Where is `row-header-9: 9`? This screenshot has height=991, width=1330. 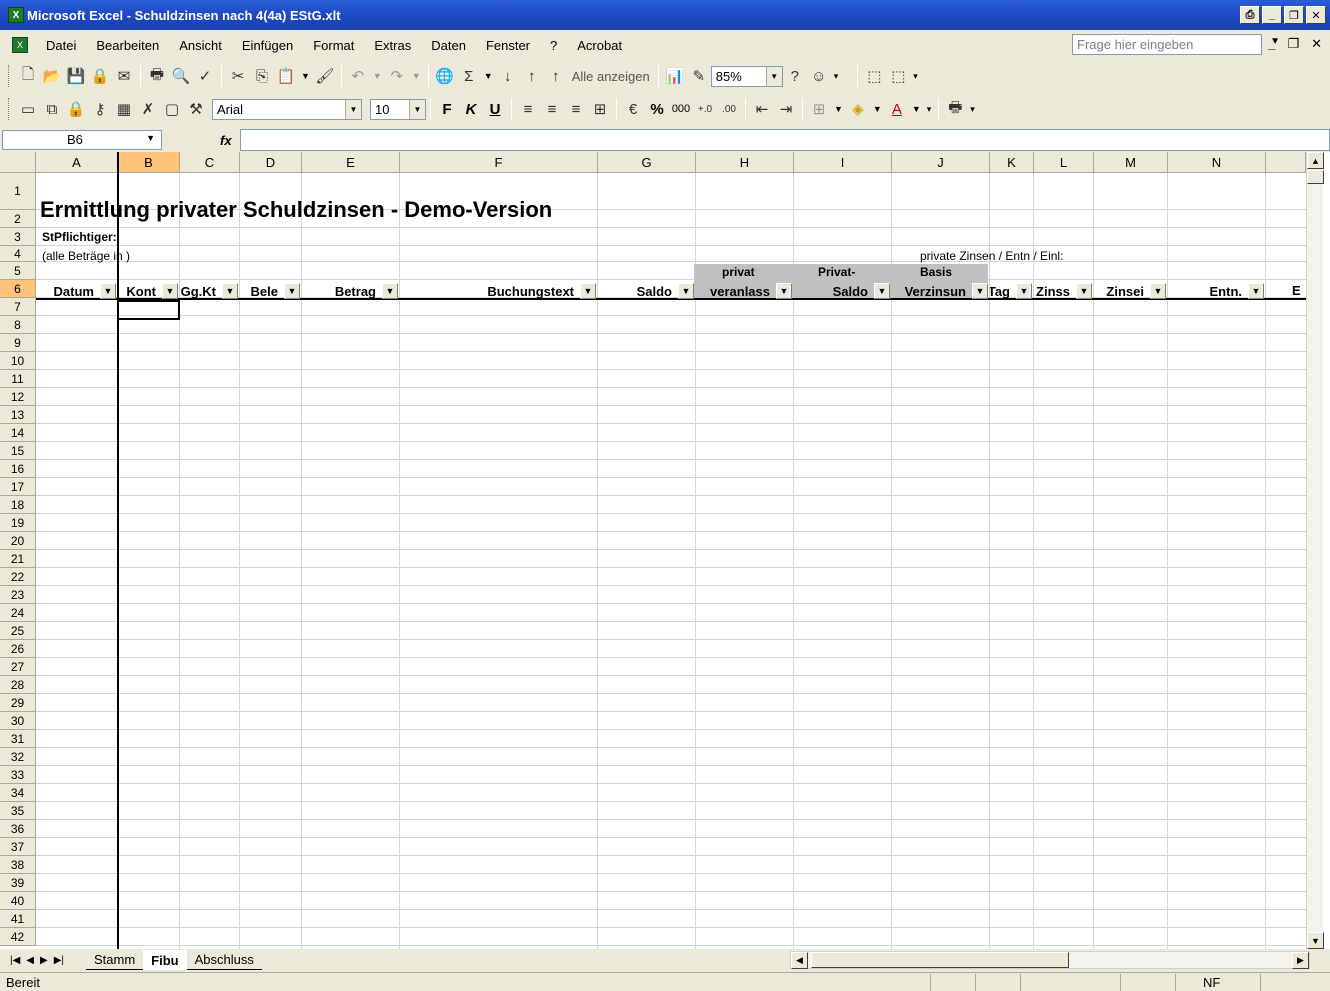 row-header-9: 9 is located at coordinates (18, 343).